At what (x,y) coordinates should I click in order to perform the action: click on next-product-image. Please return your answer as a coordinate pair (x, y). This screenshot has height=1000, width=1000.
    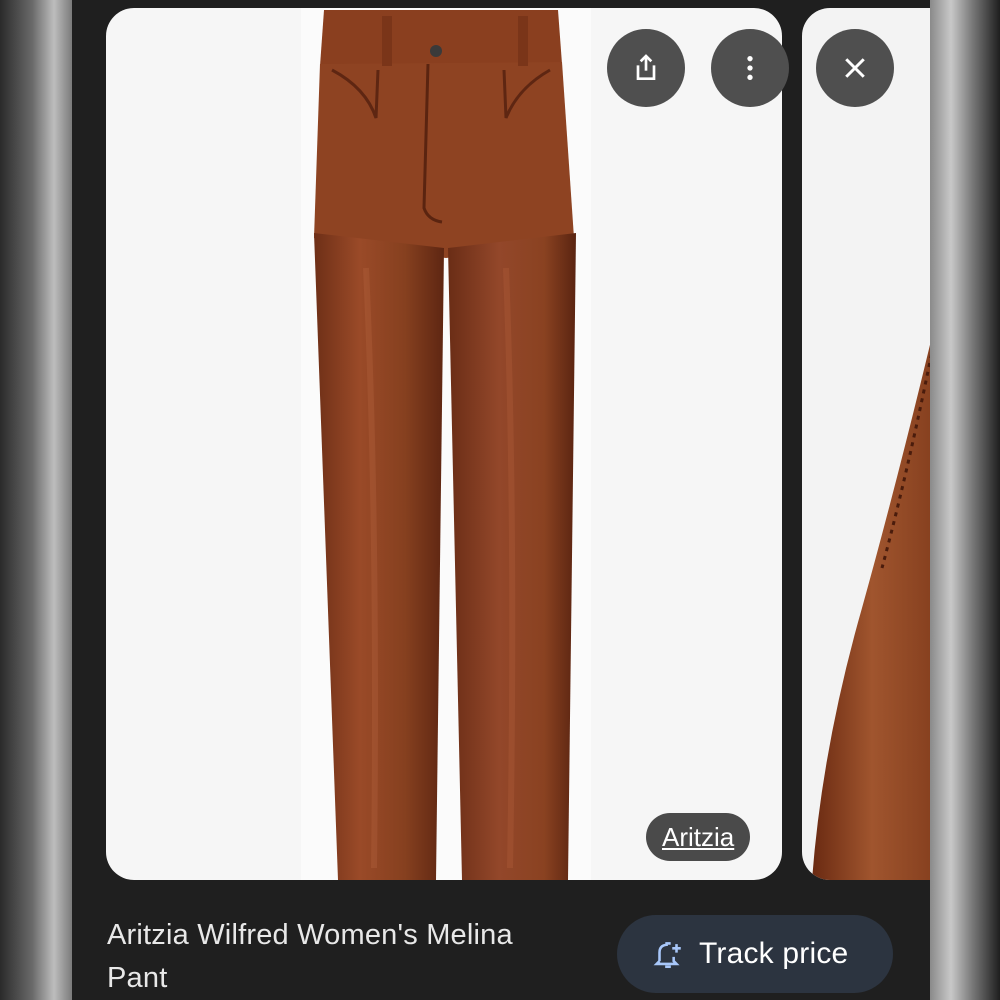
    Looking at the image, I should click on (871, 612).